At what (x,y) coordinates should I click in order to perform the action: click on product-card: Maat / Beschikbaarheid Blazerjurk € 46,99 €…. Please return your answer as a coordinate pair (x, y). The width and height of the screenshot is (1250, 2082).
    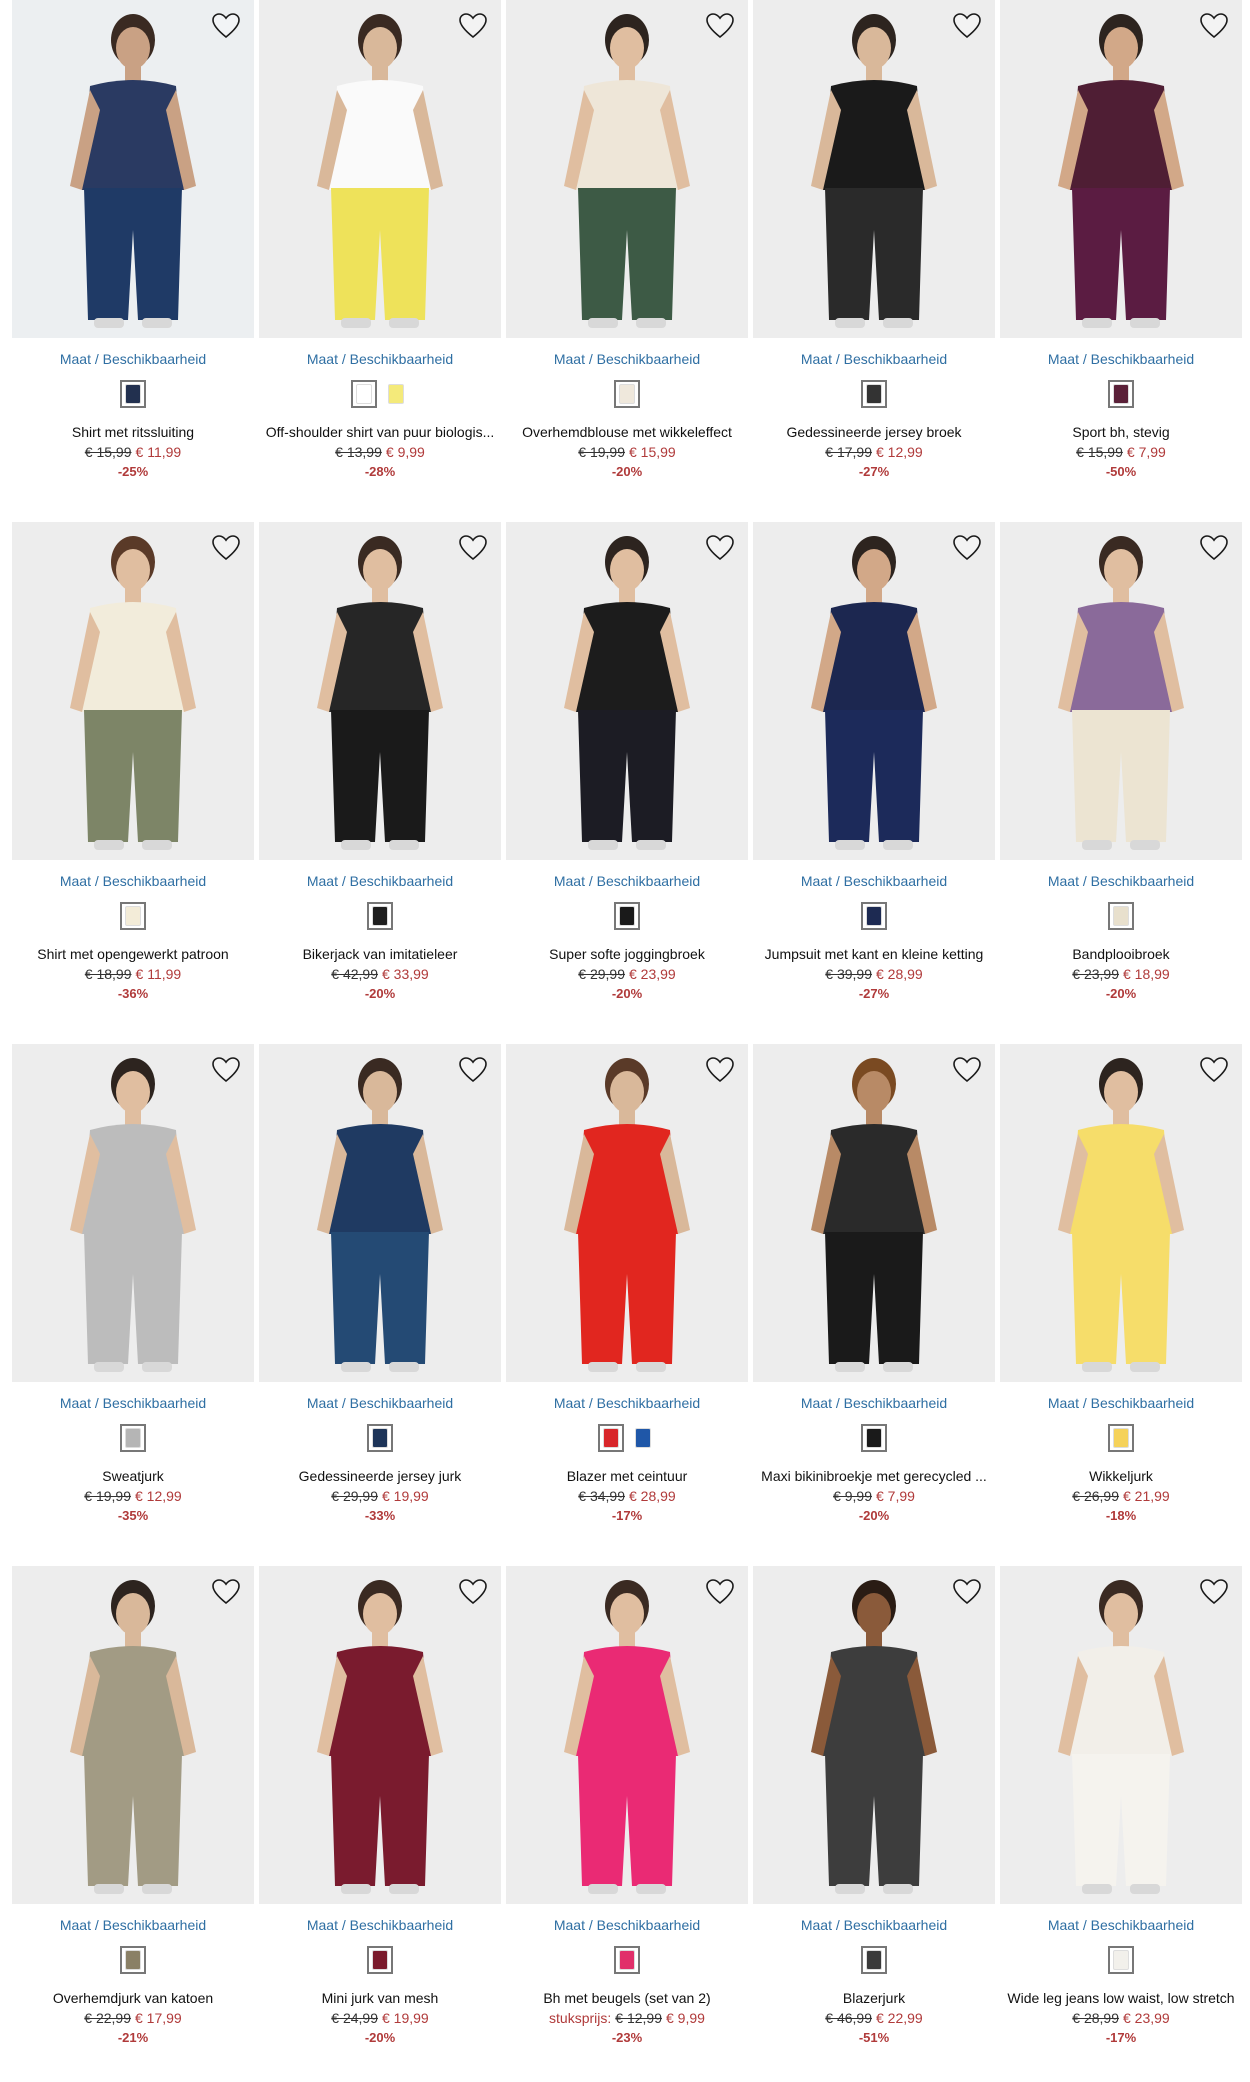
    Looking at the image, I should click on (874, 1816).